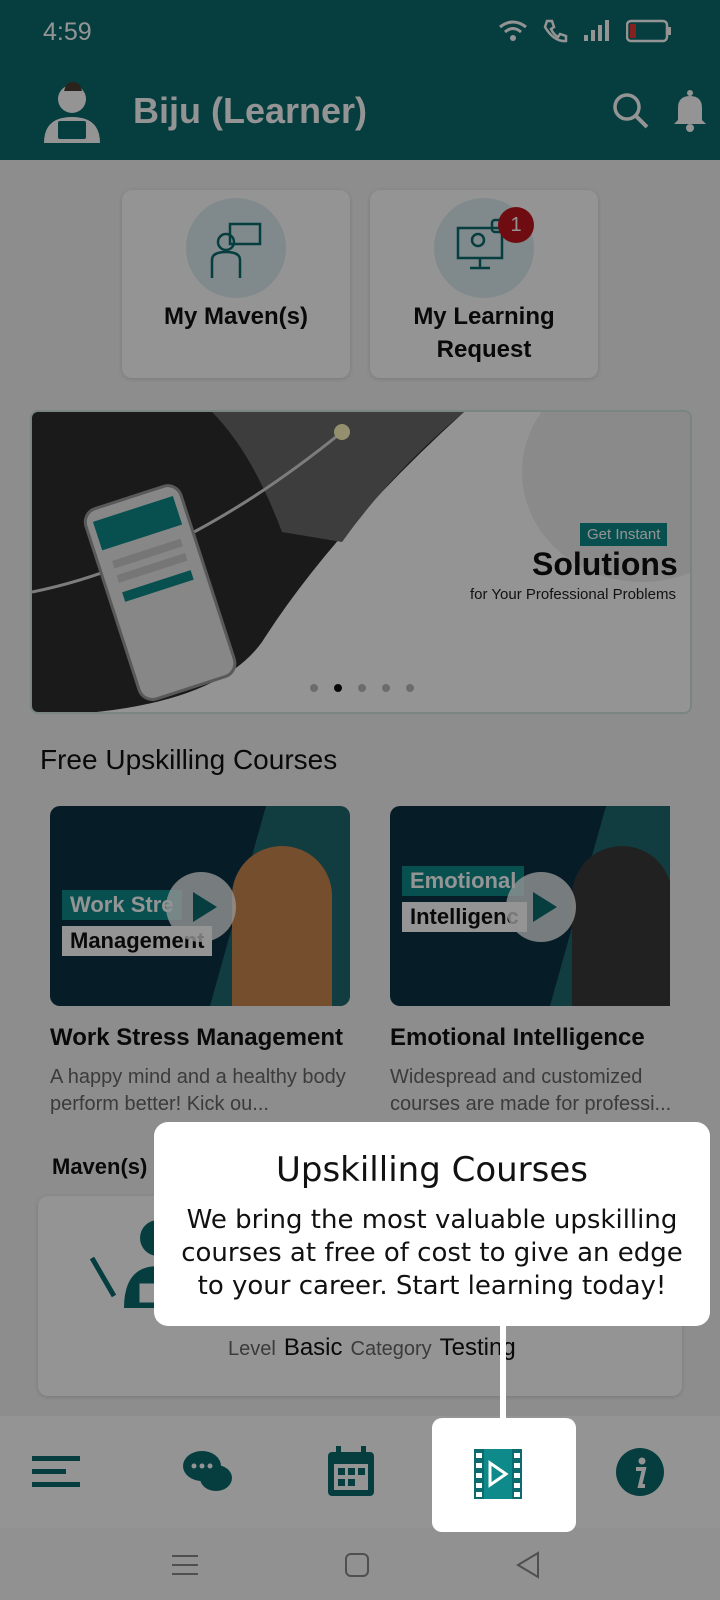 The width and height of the screenshot is (720, 1600). What do you see at coordinates (431, 1170) in the screenshot?
I see `tooltip-title: Upskilling Courses` at bounding box center [431, 1170].